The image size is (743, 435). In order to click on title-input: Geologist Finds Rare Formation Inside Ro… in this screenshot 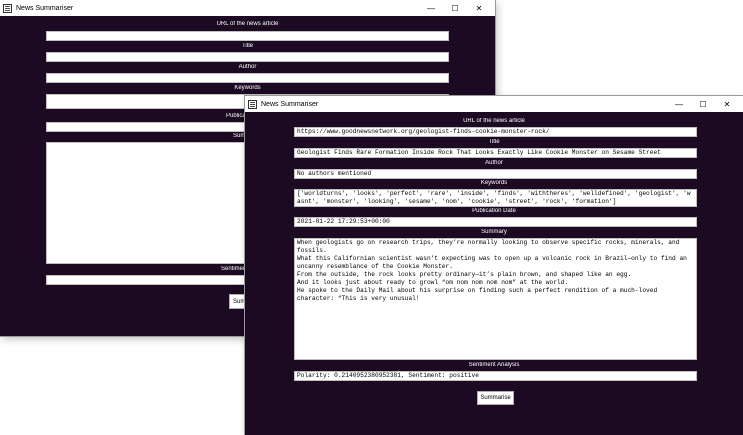, I will do `click(495, 153)`.